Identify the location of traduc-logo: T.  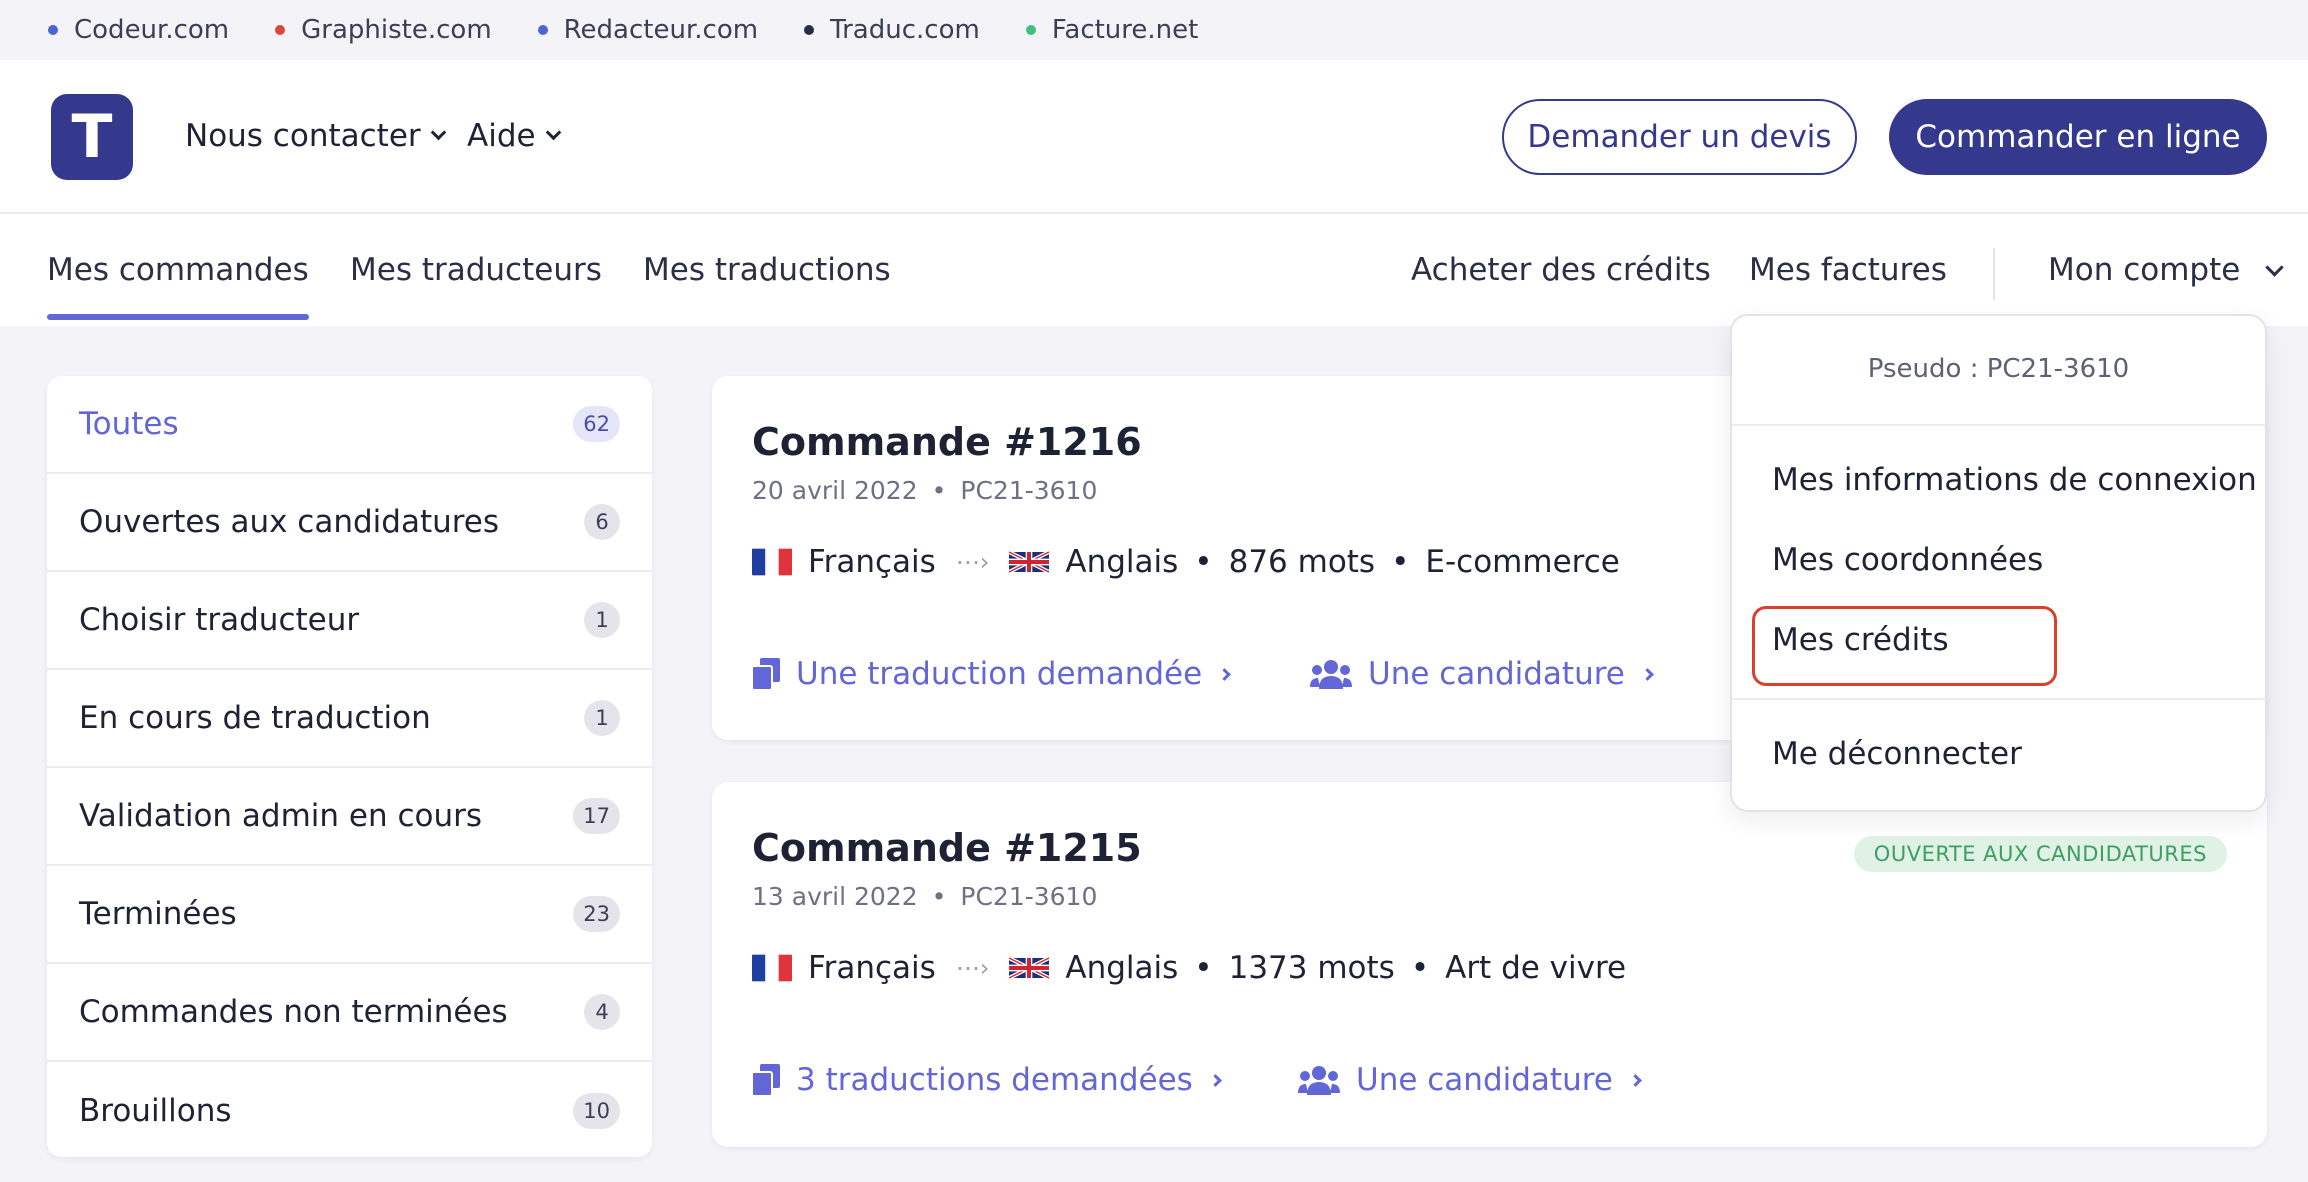
(92, 137).